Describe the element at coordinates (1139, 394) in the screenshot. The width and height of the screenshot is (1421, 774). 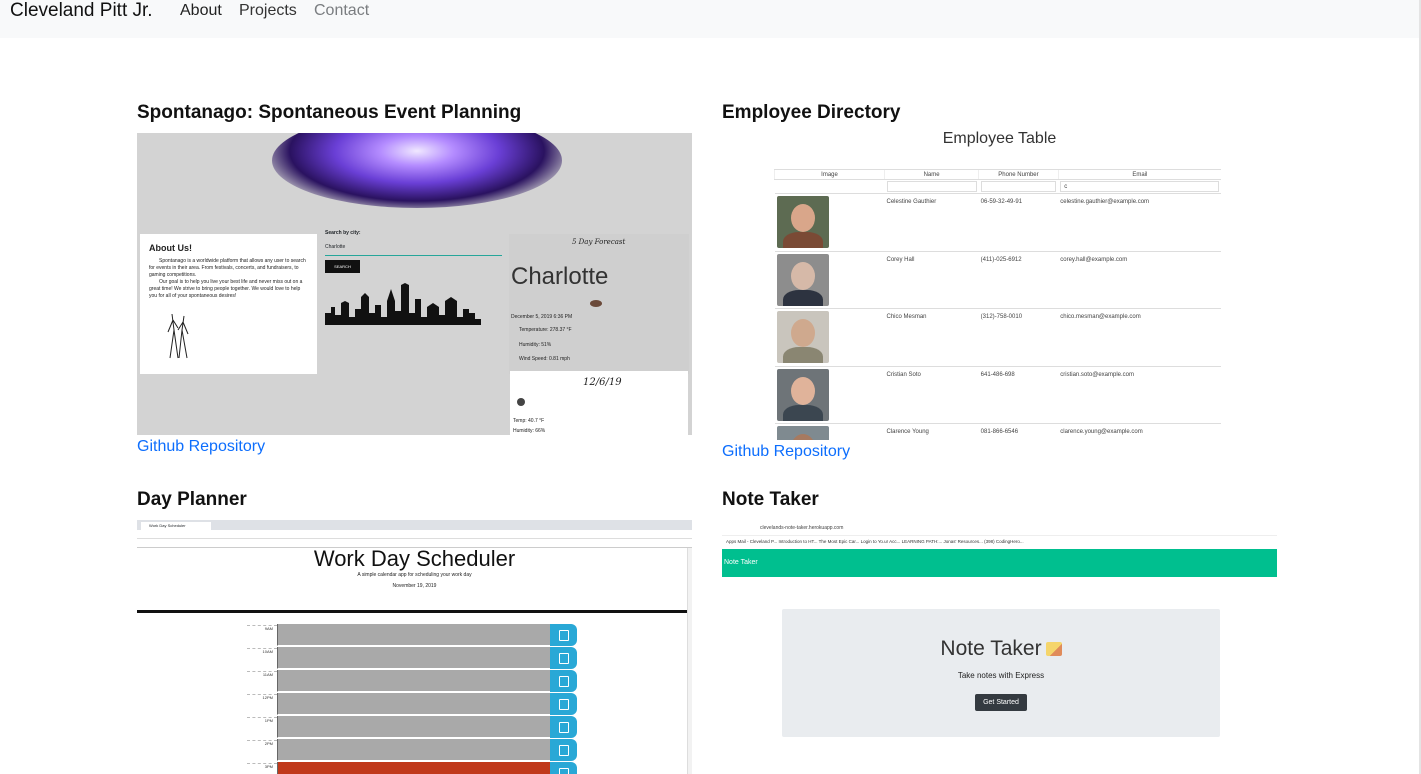
I see `employee-email: cristian.soto@example.com` at that location.